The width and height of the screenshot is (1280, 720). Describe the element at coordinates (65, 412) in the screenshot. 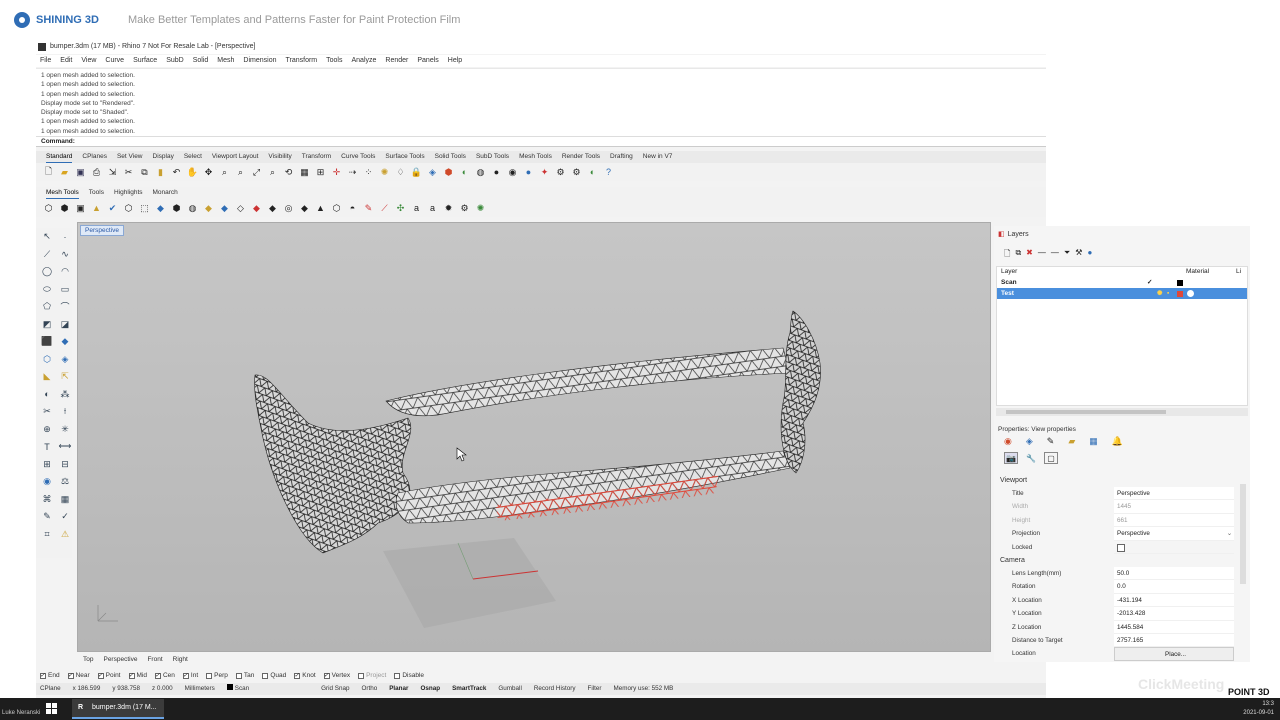

I see `split-icon: ⟊` at that location.